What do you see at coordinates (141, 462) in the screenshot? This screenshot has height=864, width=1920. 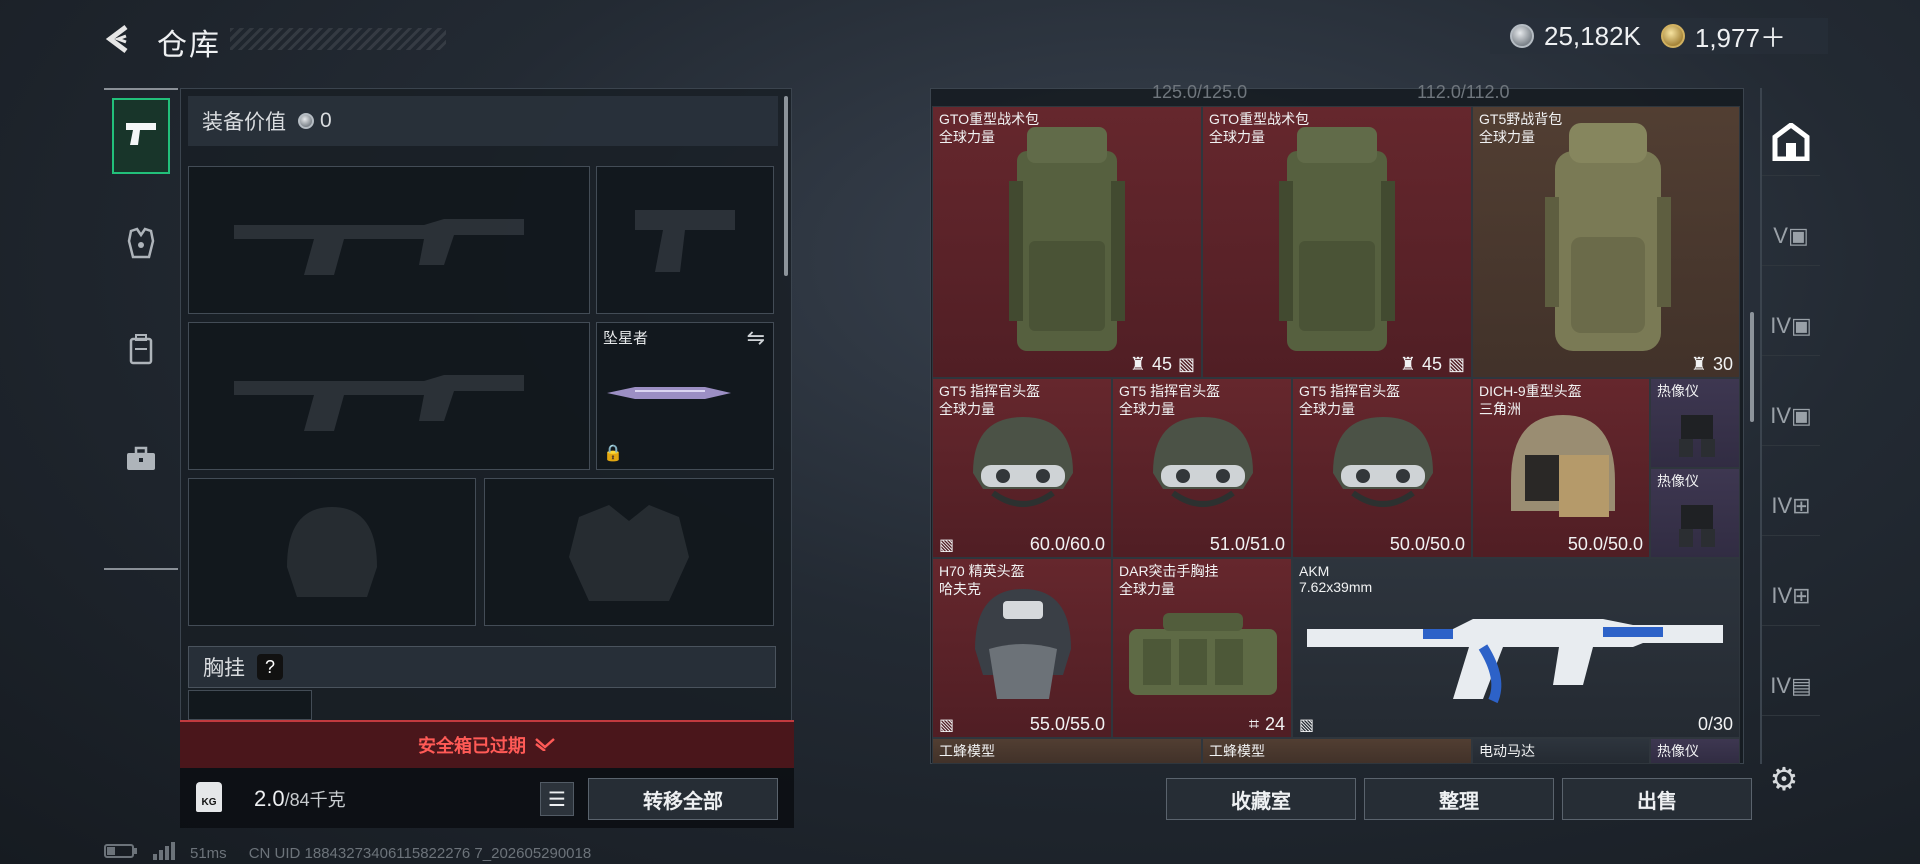 I see `tab-case` at bounding box center [141, 462].